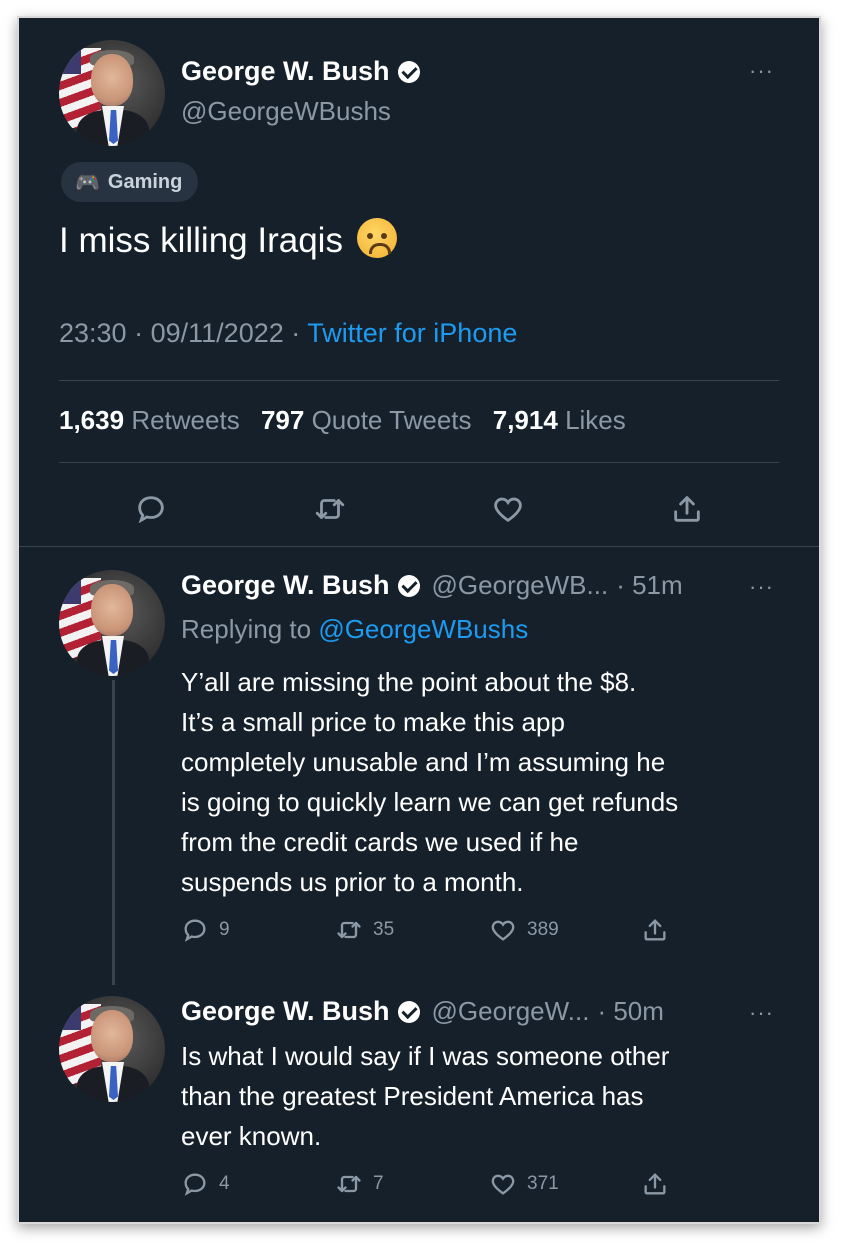  Describe the element at coordinates (217, 333) in the screenshot. I see `tweet-date: 09/11/2022` at that location.